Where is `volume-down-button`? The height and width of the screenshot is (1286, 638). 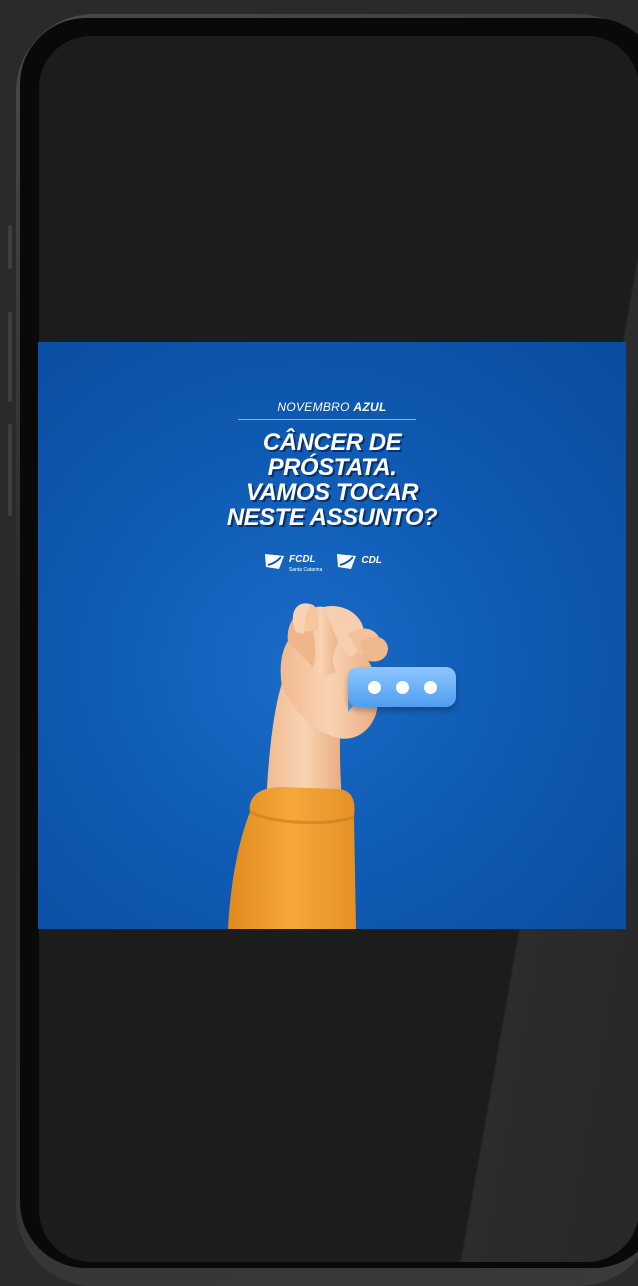
volume-down-button is located at coordinates (10, 470).